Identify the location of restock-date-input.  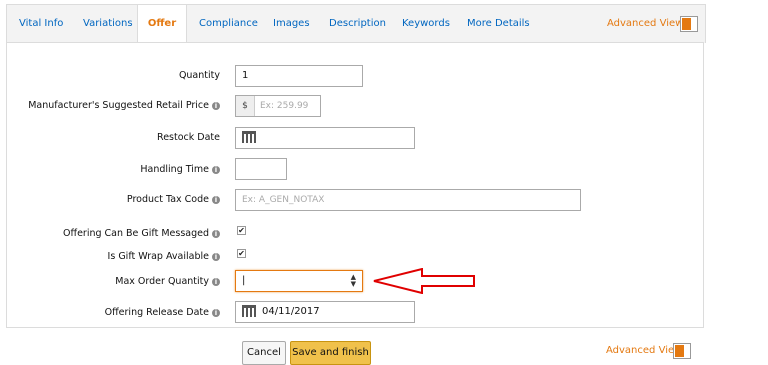
(325, 138).